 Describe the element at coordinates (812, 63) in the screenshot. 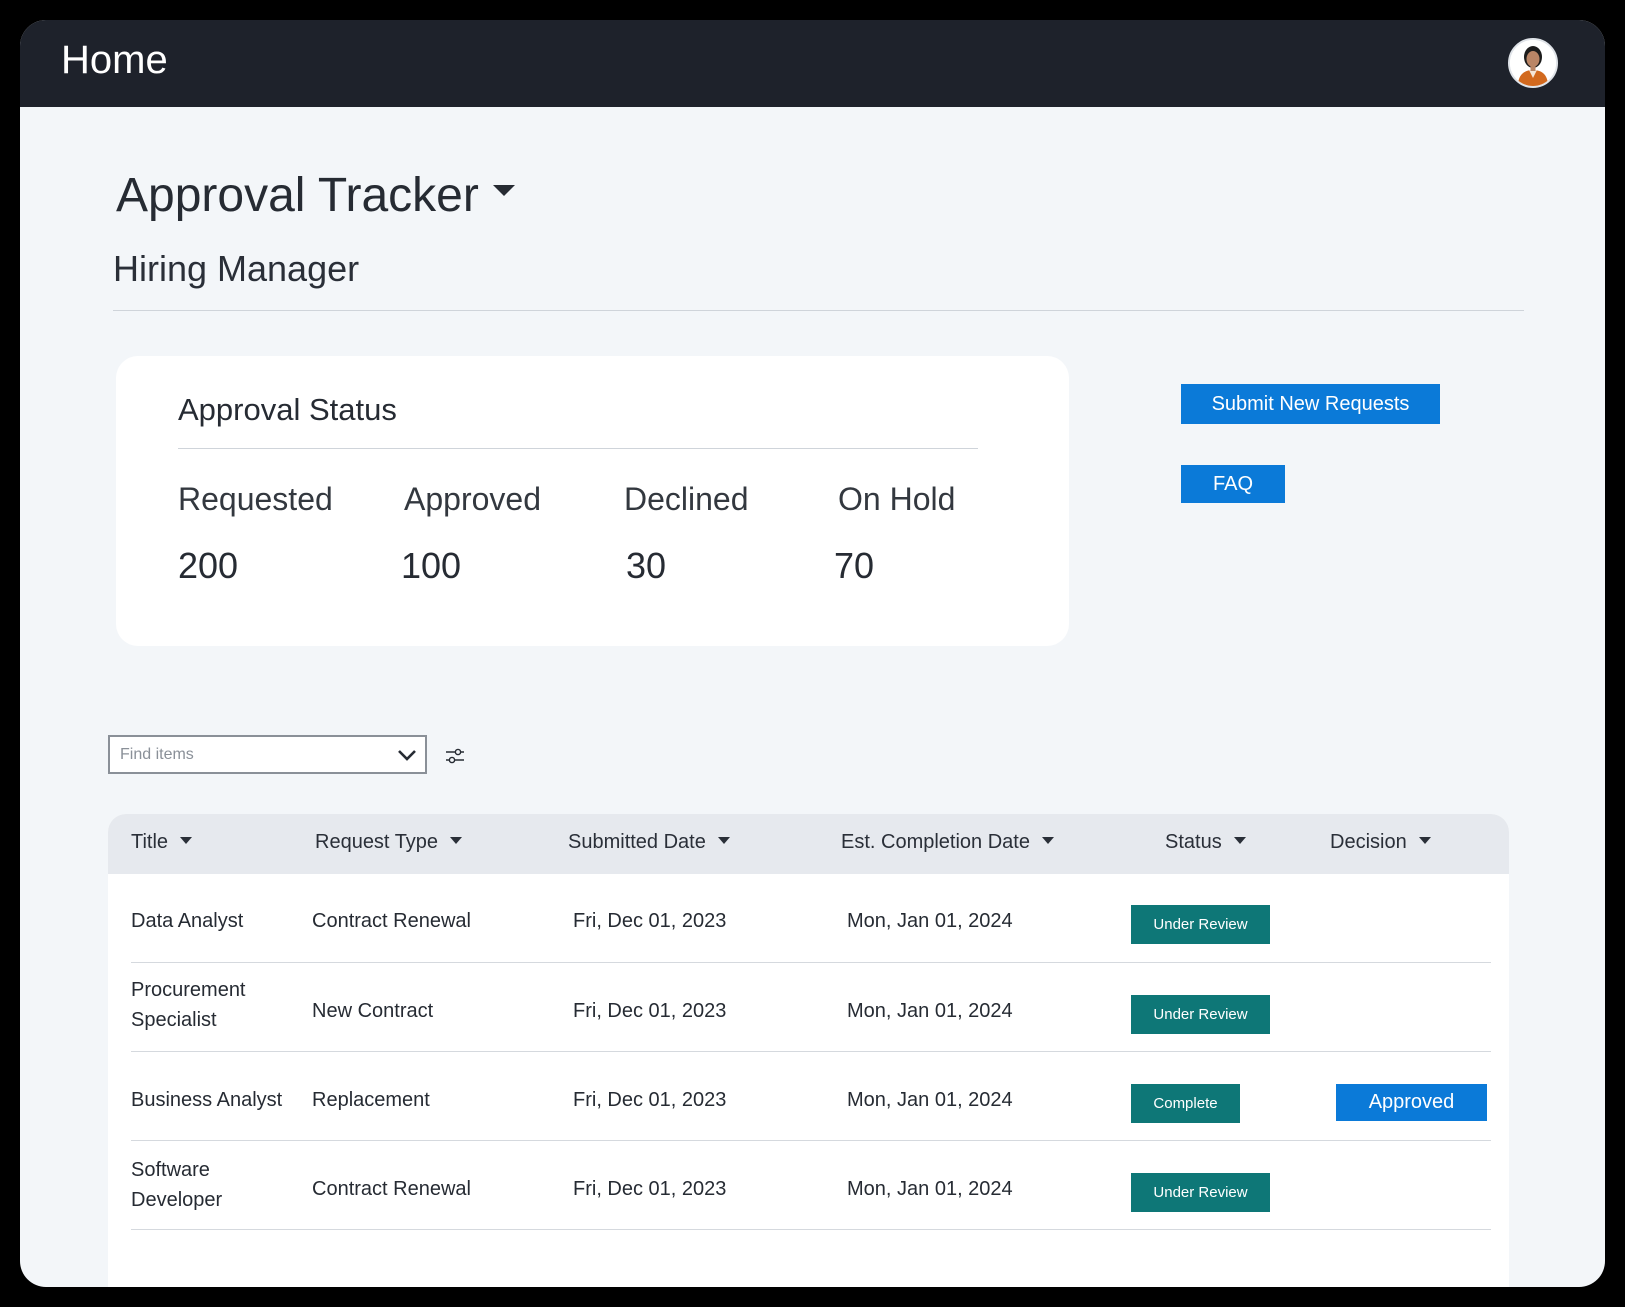

I see `top-bar: Home` at that location.